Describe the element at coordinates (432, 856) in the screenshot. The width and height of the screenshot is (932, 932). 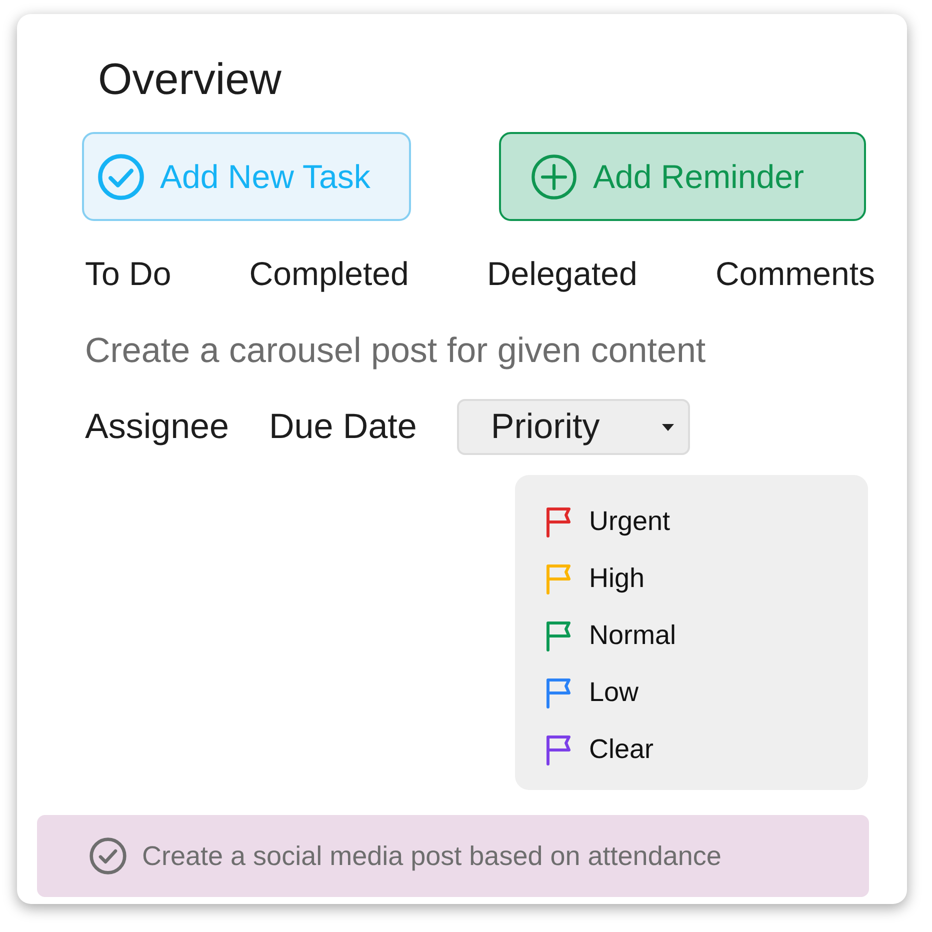
I see `task-text: Create a social media post based on attendance` at that location.